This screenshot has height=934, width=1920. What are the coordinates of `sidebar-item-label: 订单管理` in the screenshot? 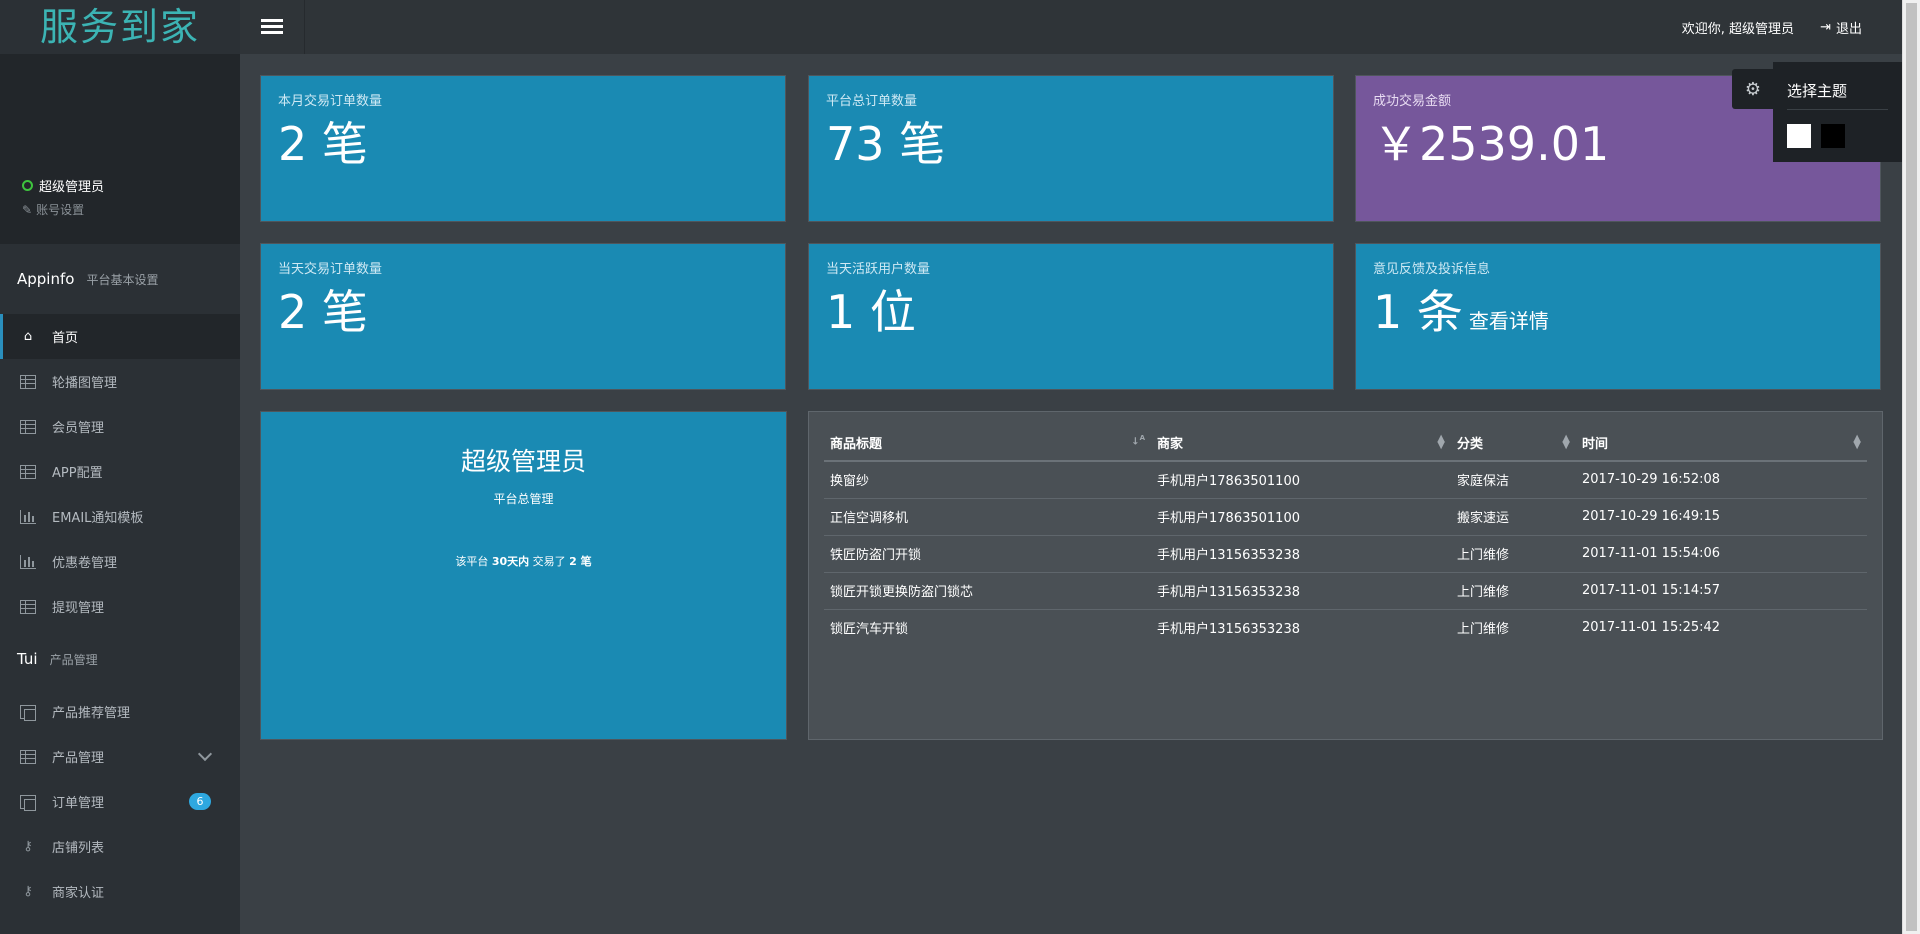 It's located at (78, 803).